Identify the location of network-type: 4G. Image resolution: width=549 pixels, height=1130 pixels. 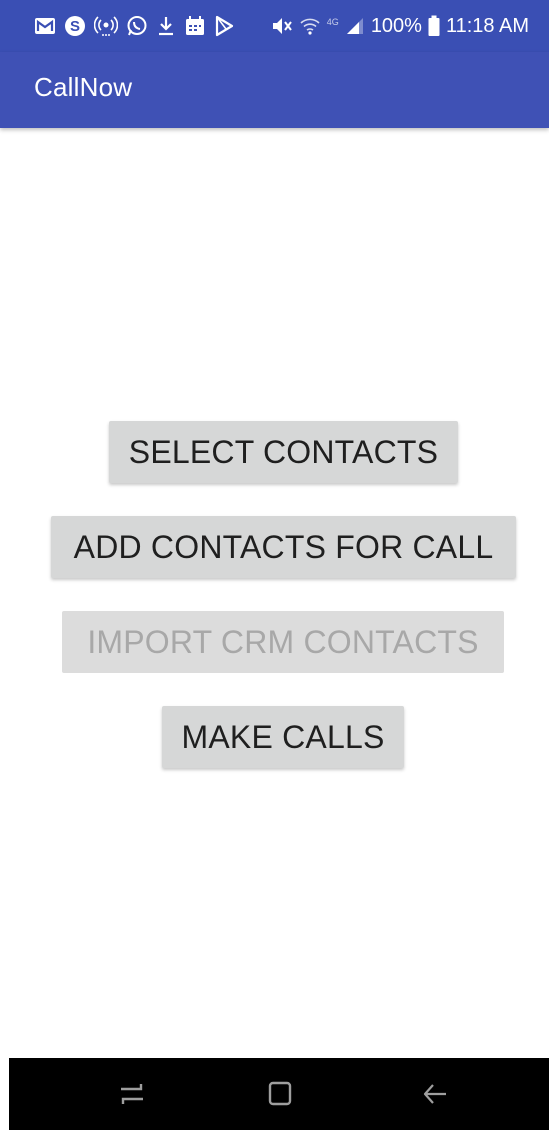
(332, 22).